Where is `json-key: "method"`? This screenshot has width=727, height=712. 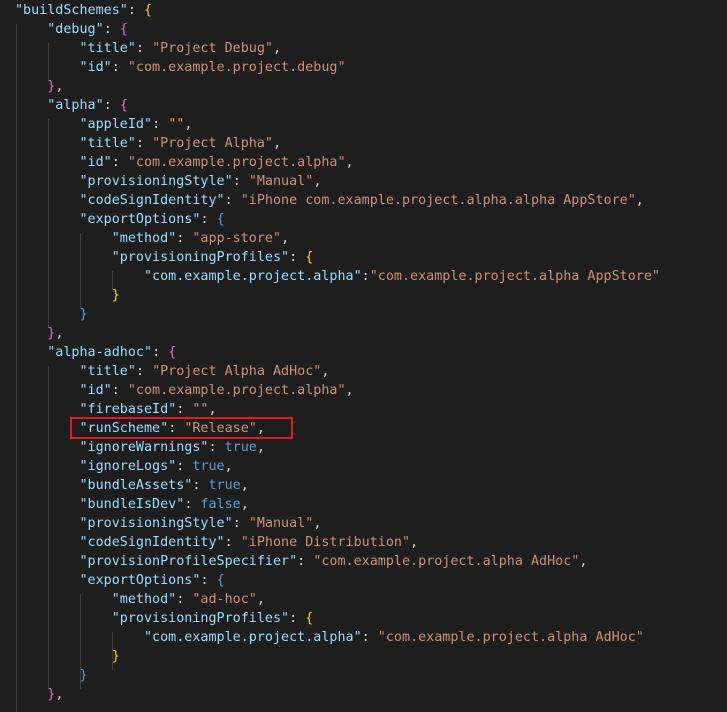 json-key: "method" is located at coordinates (144, 599).